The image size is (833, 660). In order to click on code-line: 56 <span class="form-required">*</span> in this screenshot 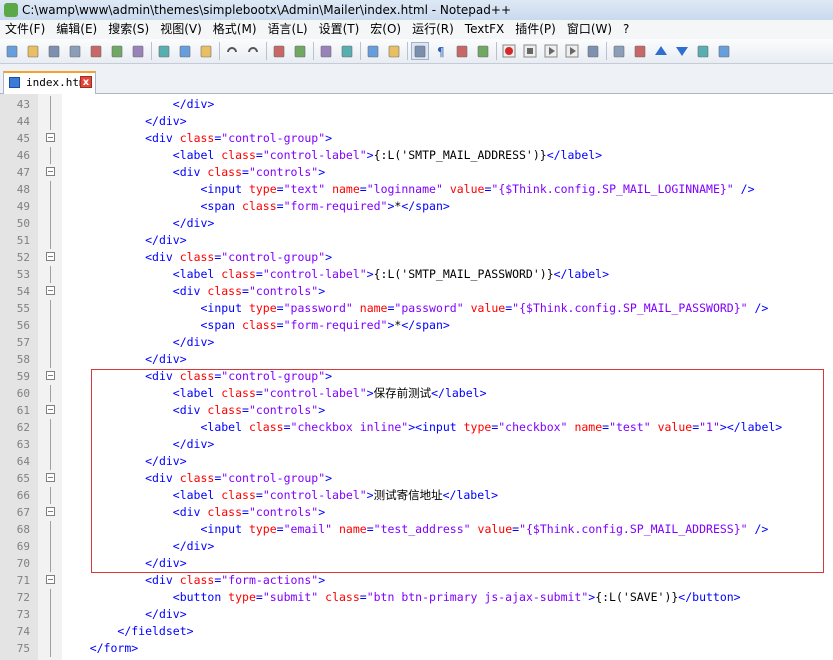, I will do `click(416, 325)`.